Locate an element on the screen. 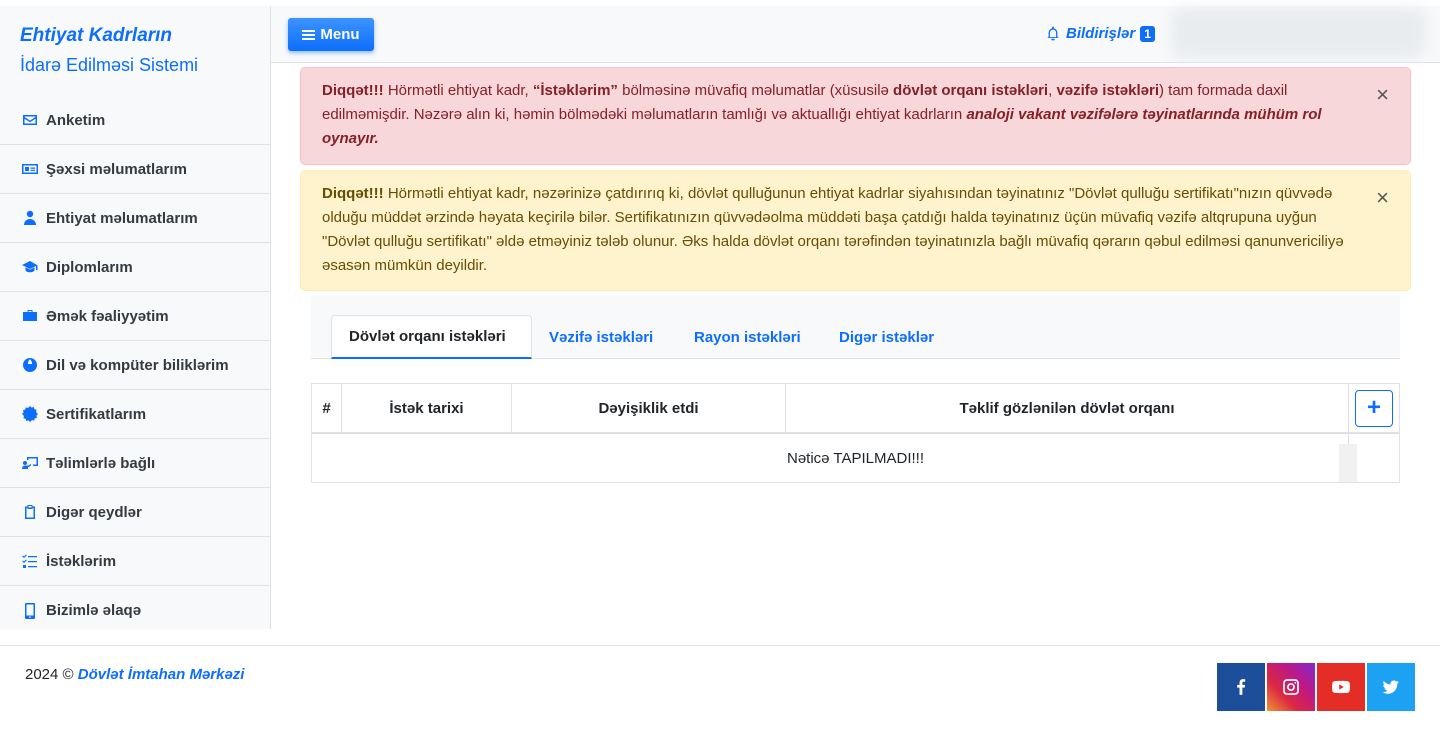 The height and width of the screenshot is (733, 1440). twitter-icon is located at coordinates (1390, 687).